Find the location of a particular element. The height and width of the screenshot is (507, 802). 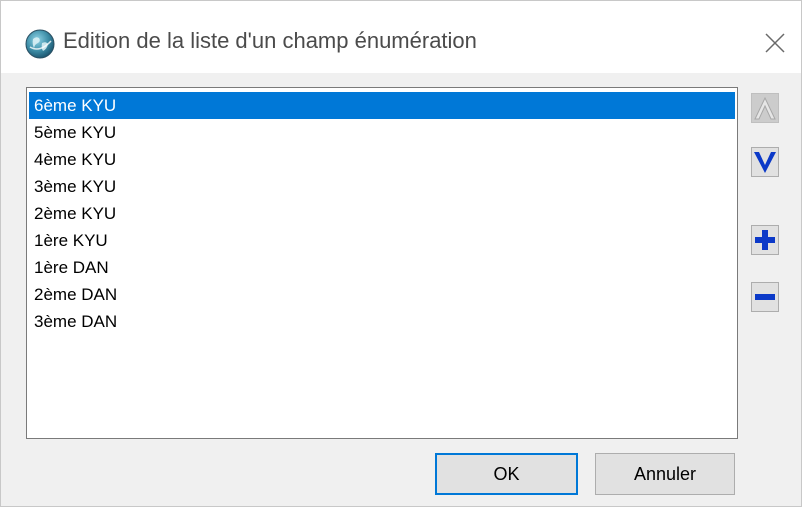

list-item: 3ème DAN is located at coordinates (382, 321).